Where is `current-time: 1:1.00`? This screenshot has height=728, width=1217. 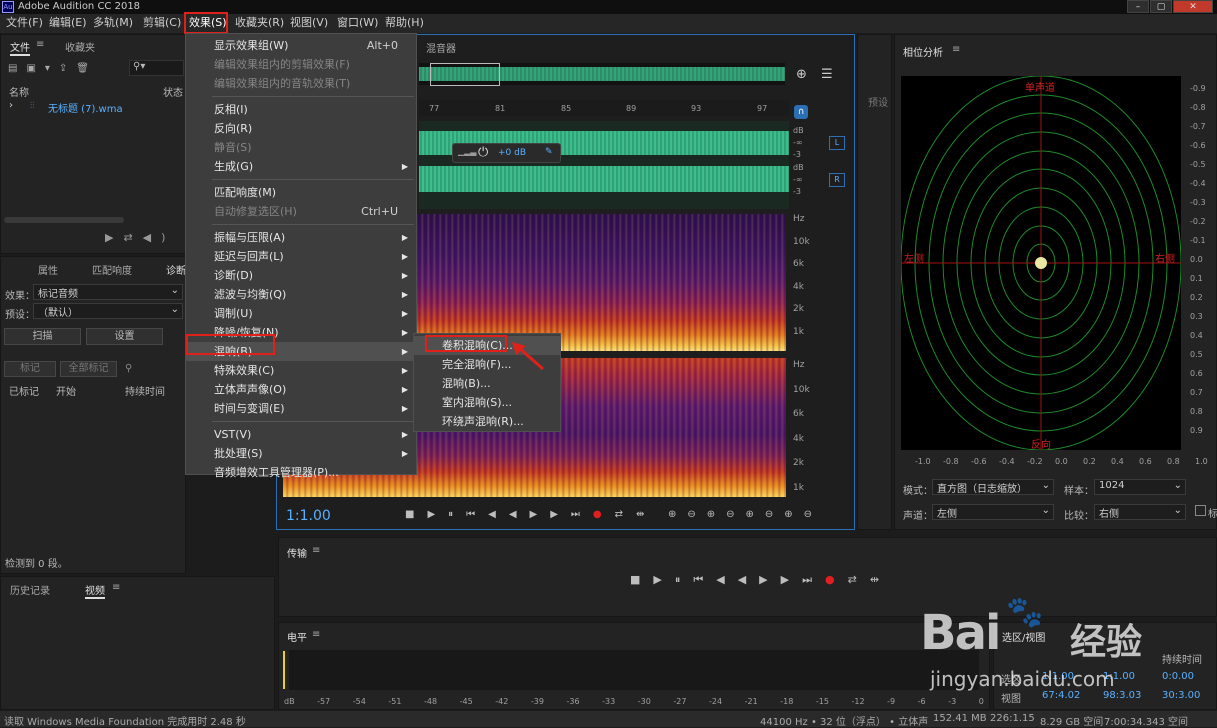
current-time: 1:1.00 is located at coordinates (308, 516).